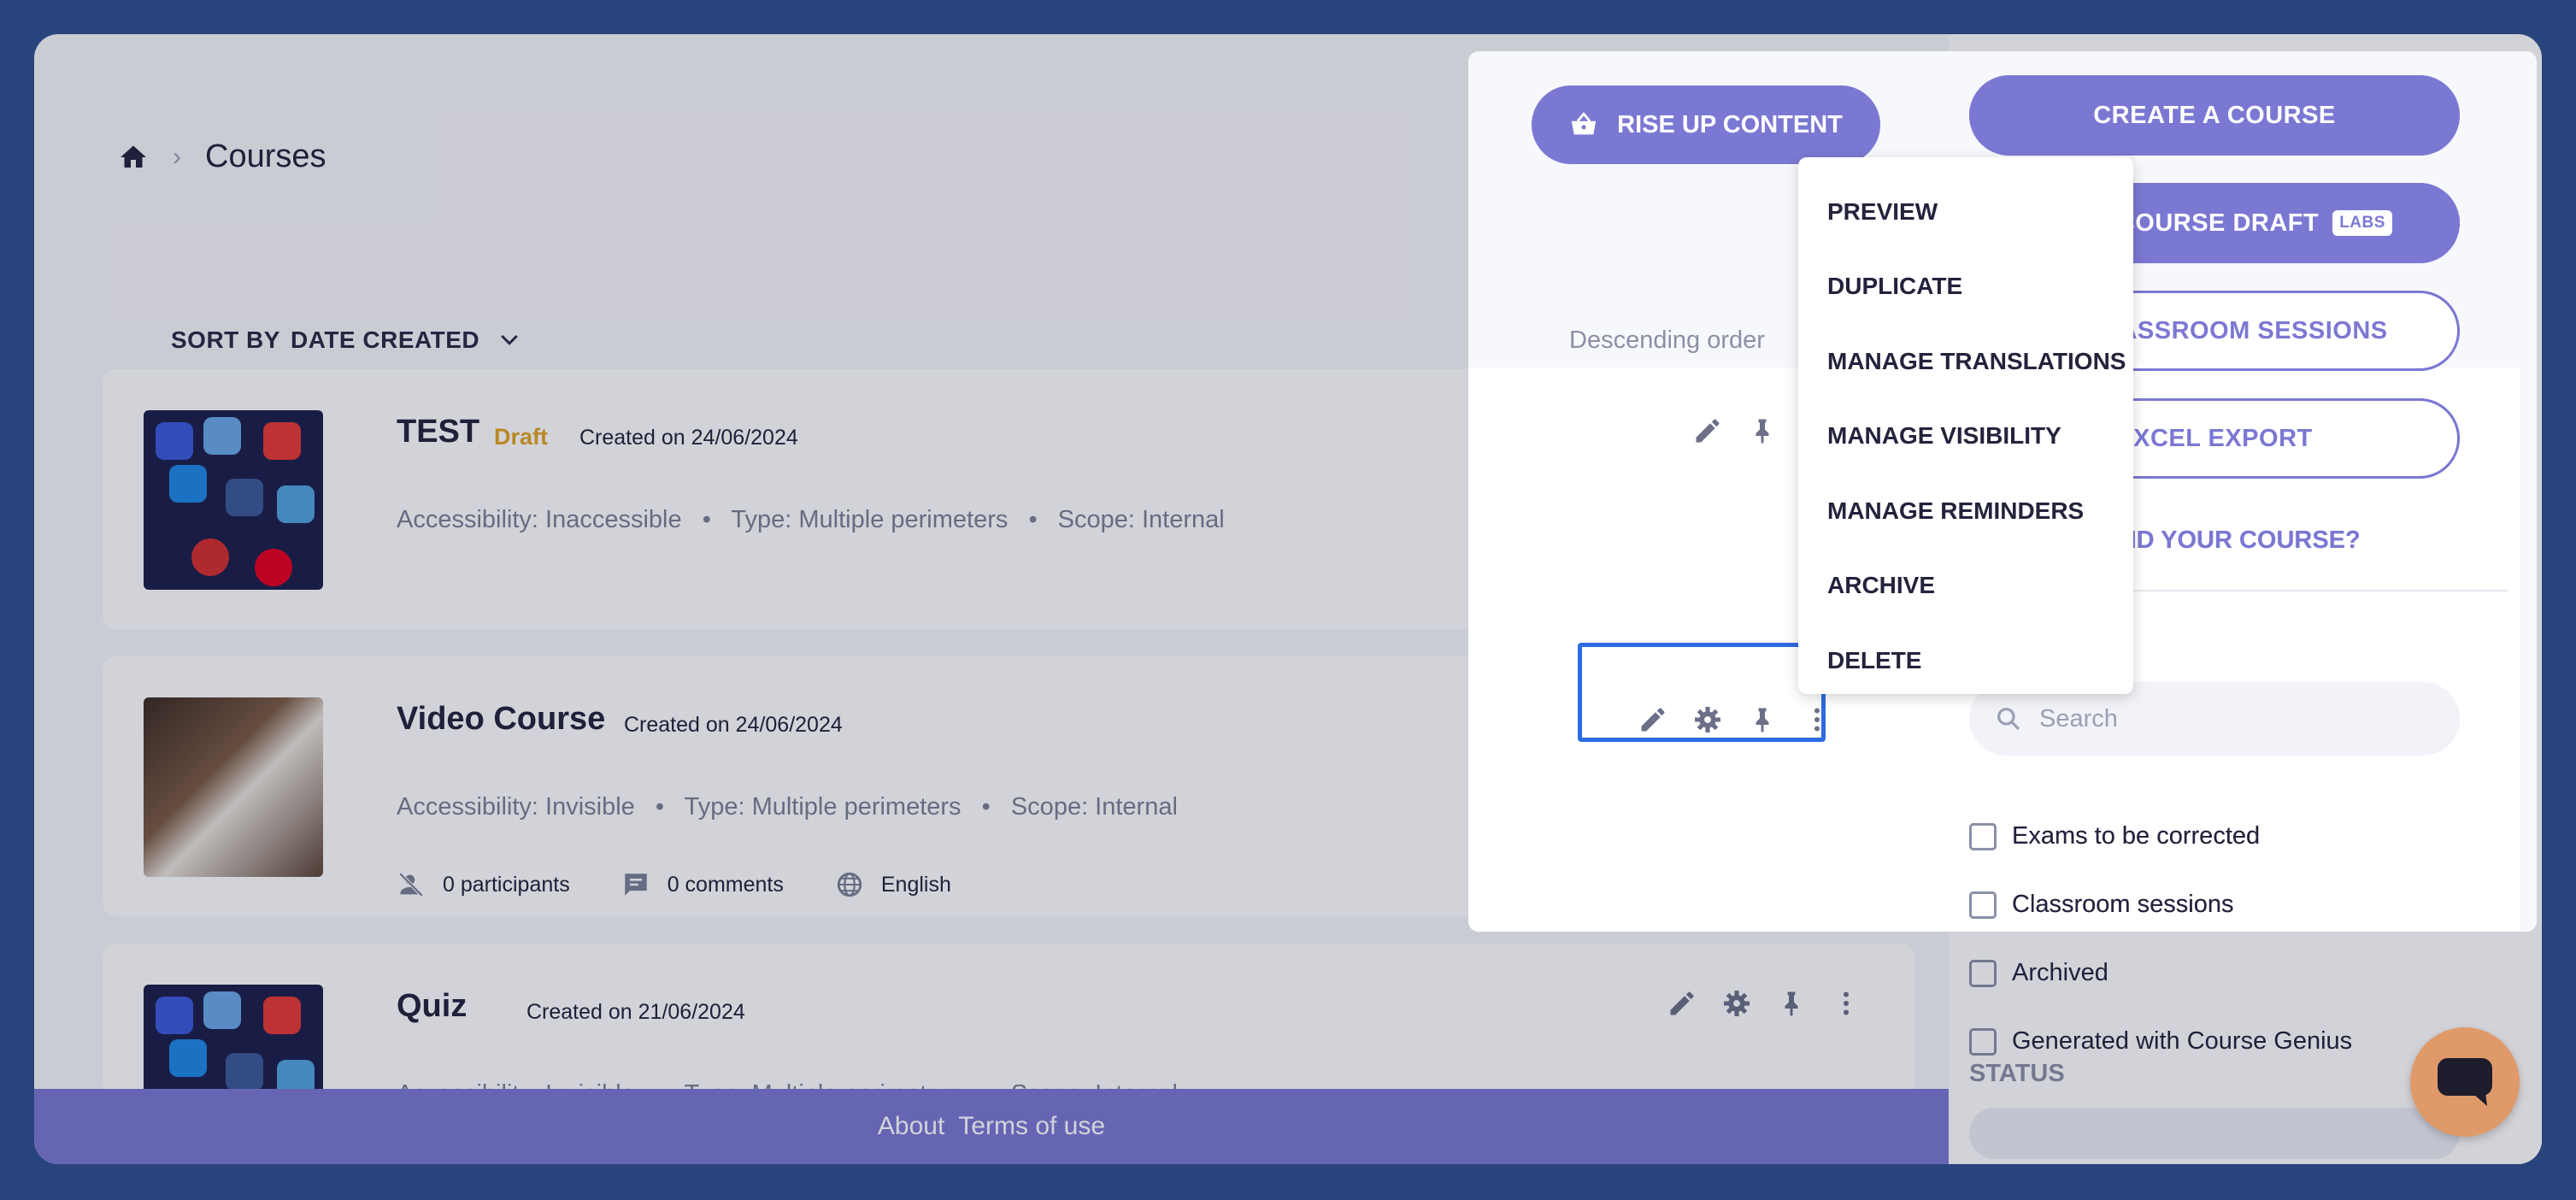 Image resolution: width=2576 pixels, height=1200 pixels. Describe the element at coordinates (1584, 123) in the screenshot. I see `basket-icon` at that location.